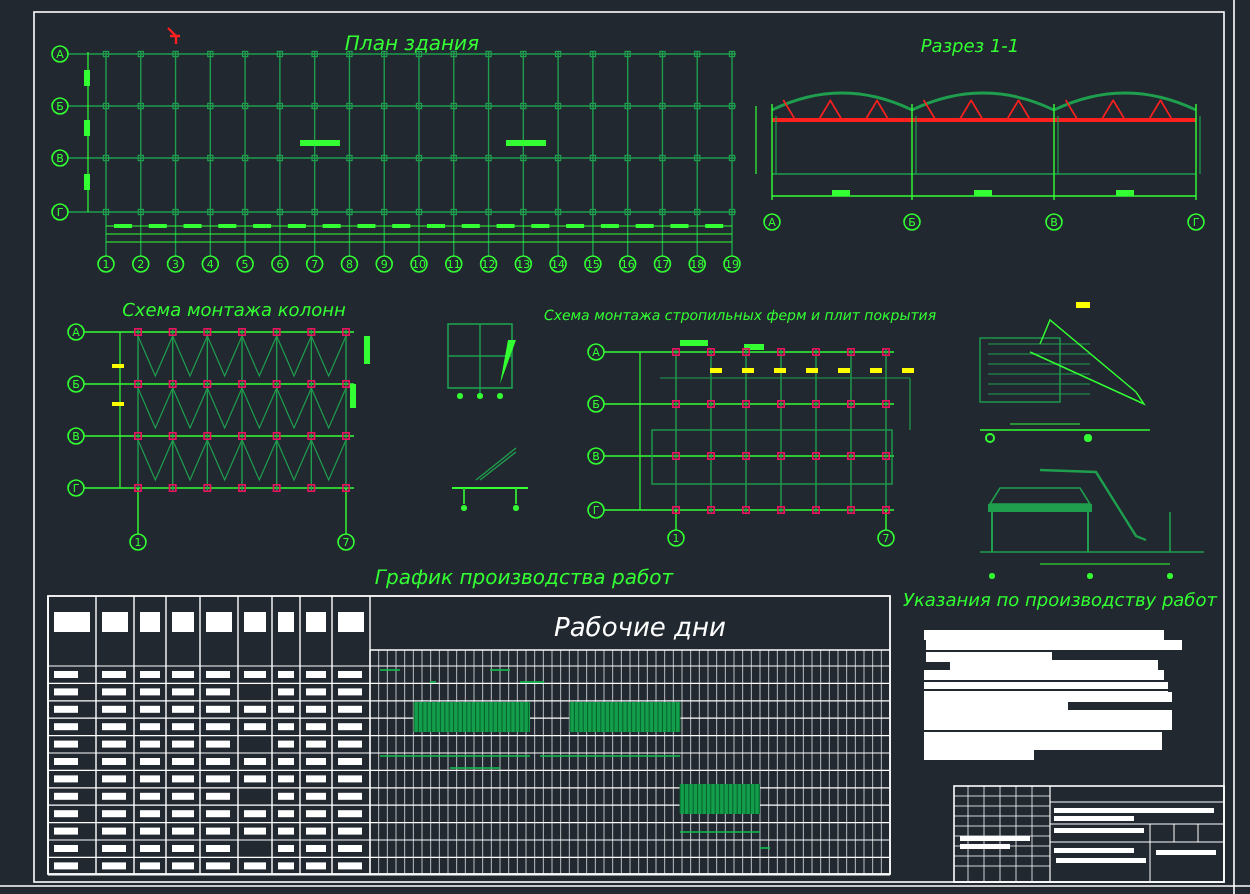 The height and width of the screenshot is (894, 1250). I want to click on drawing-title: Указания по производству работ, so click(1060, 602).